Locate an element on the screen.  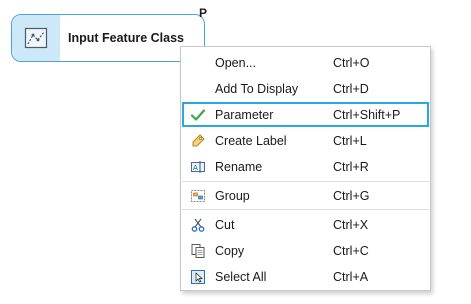
node-icon-cell is located at coordinates (36, 38).